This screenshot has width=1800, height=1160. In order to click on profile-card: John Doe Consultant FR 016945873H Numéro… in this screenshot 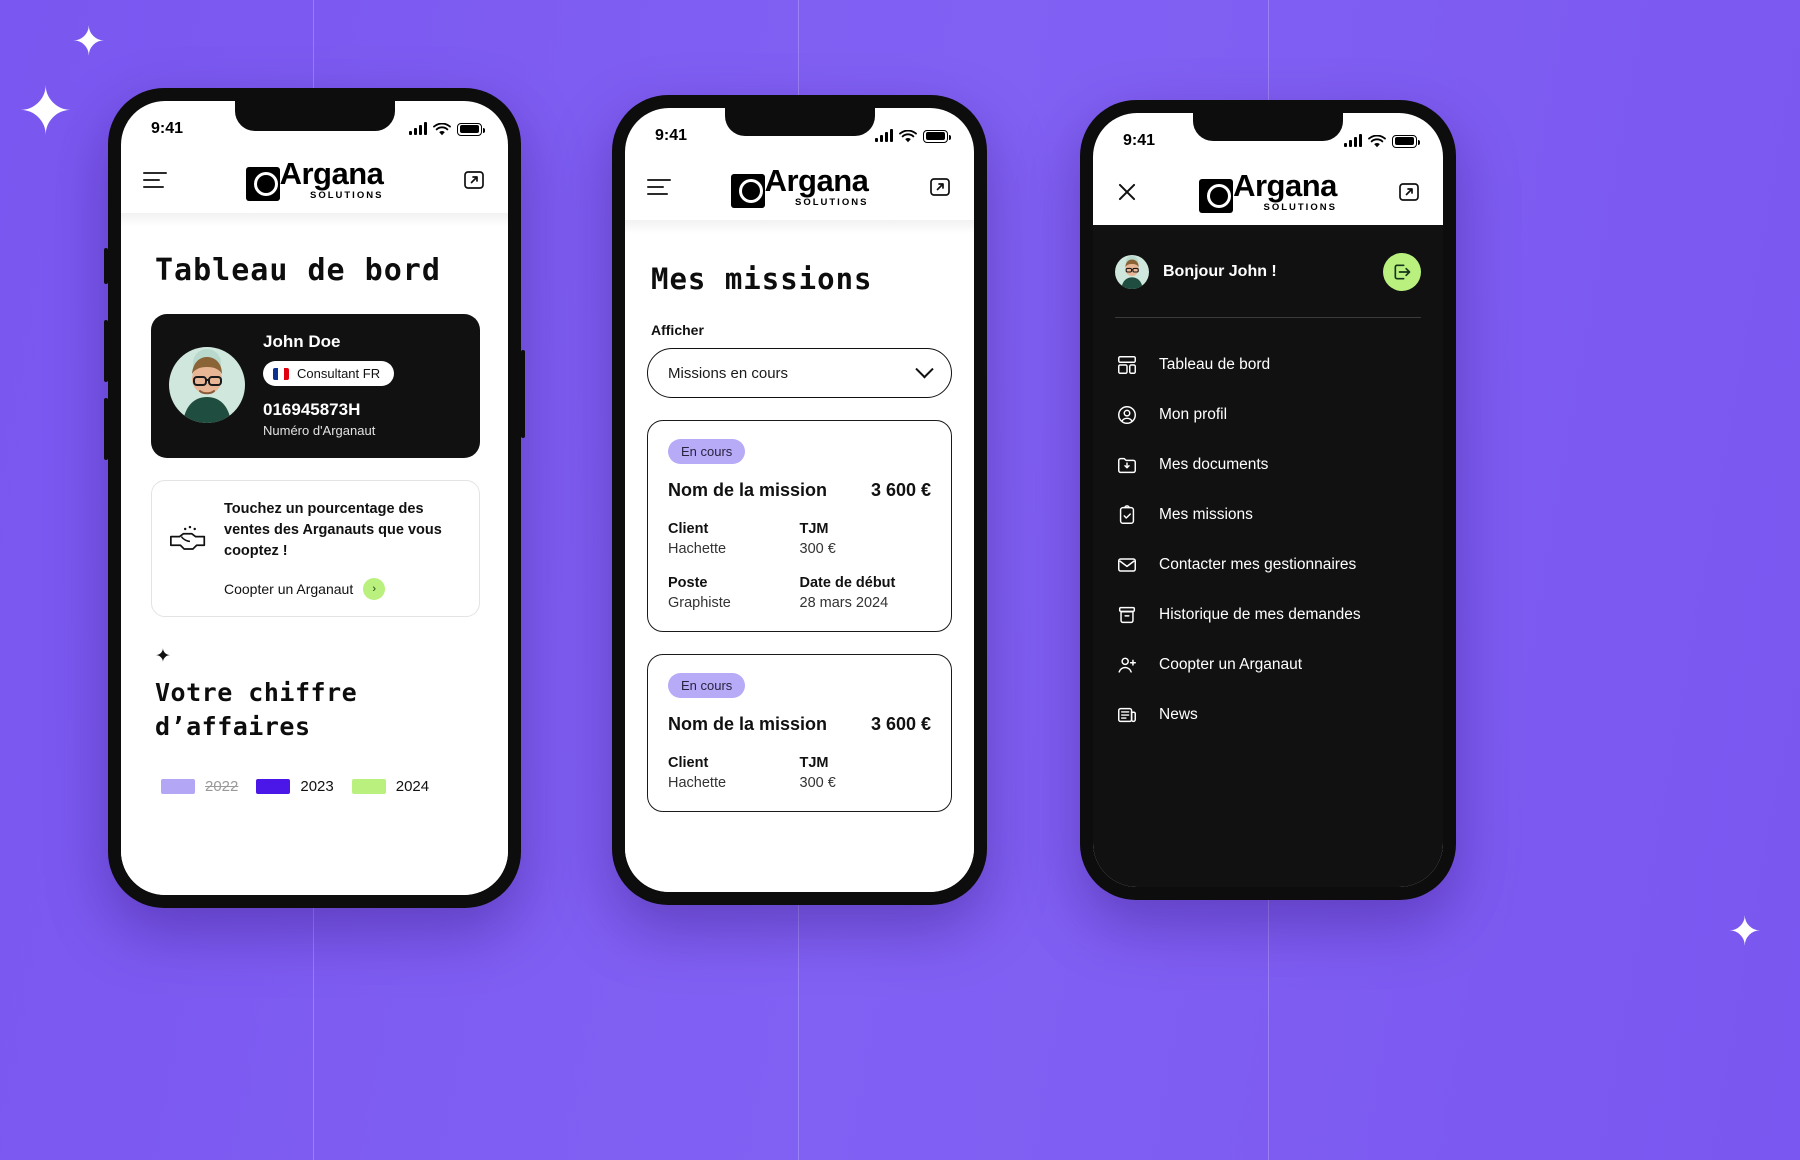, I will do `click(315, 386)`.